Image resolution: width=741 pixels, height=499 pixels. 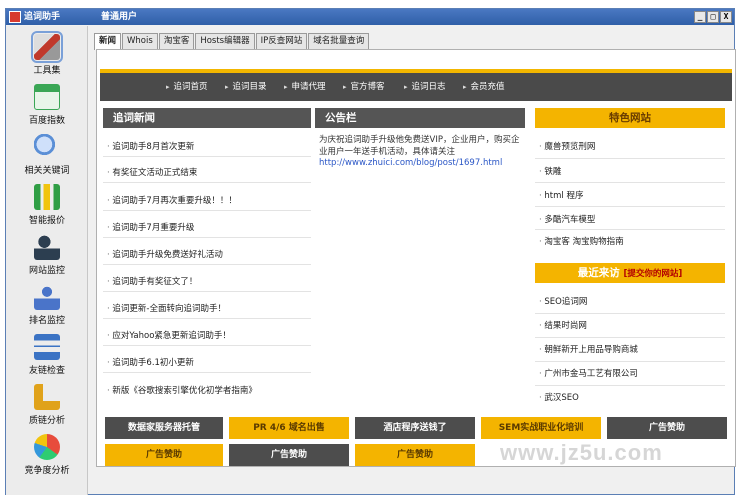 What do you see at coordinates (46, 371) in the screenshot?
I see `sidebar-item-label: 友链检查` at bounding box center [46, 371].